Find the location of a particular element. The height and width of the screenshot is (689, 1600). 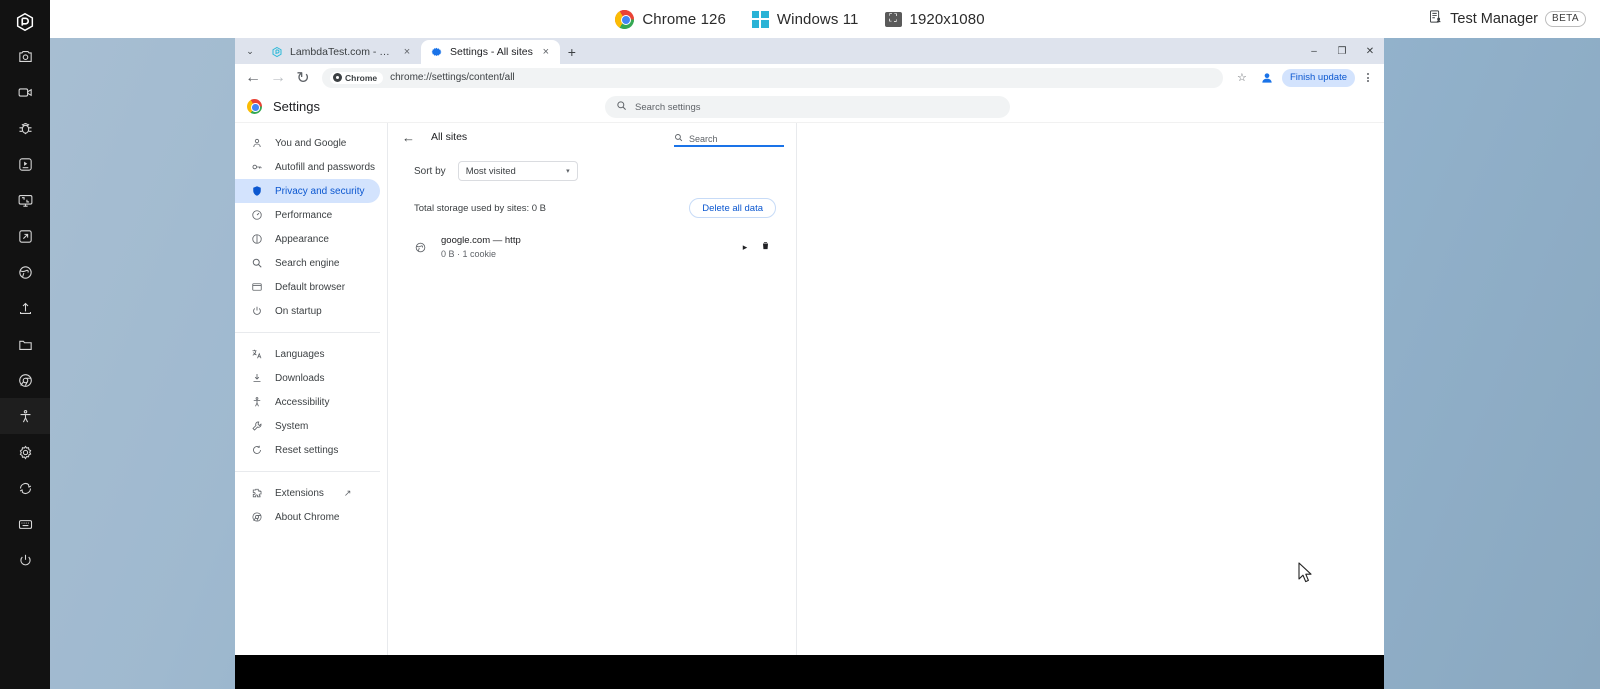

env-windows: Windows 11 is located at coordinates (805, 19).